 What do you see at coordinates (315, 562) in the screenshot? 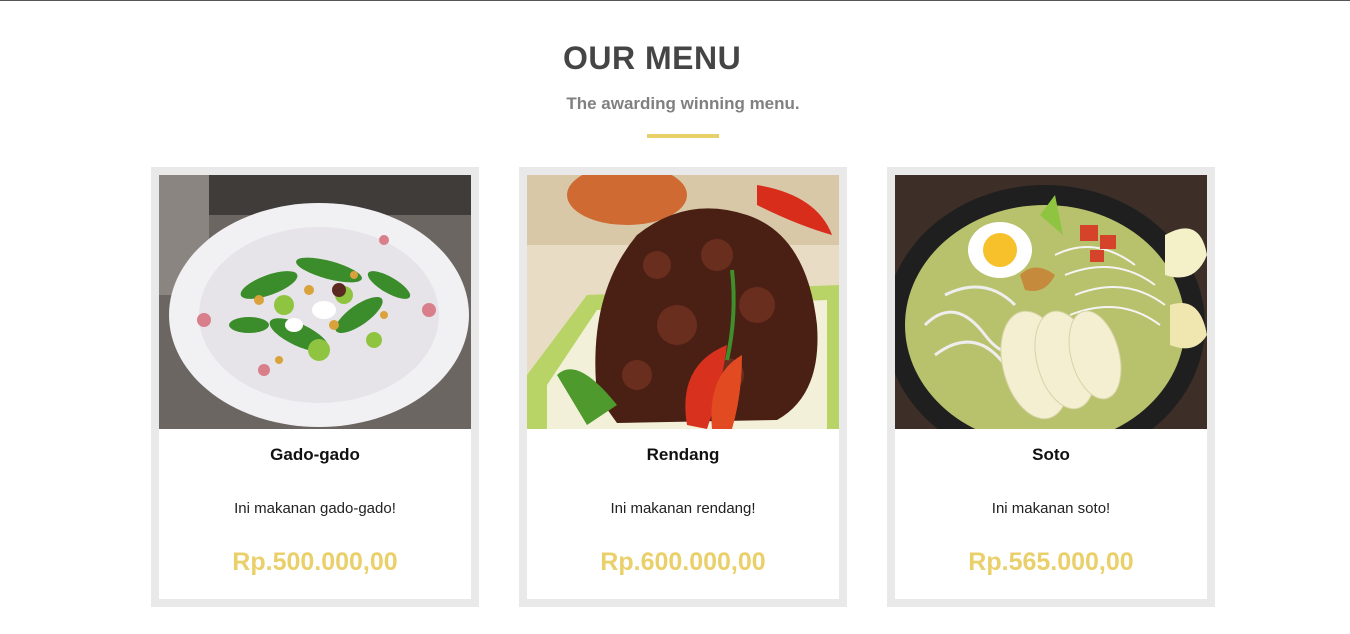
I see `dish-price: Rp.500.000,00` at bounding box center [315, 562].